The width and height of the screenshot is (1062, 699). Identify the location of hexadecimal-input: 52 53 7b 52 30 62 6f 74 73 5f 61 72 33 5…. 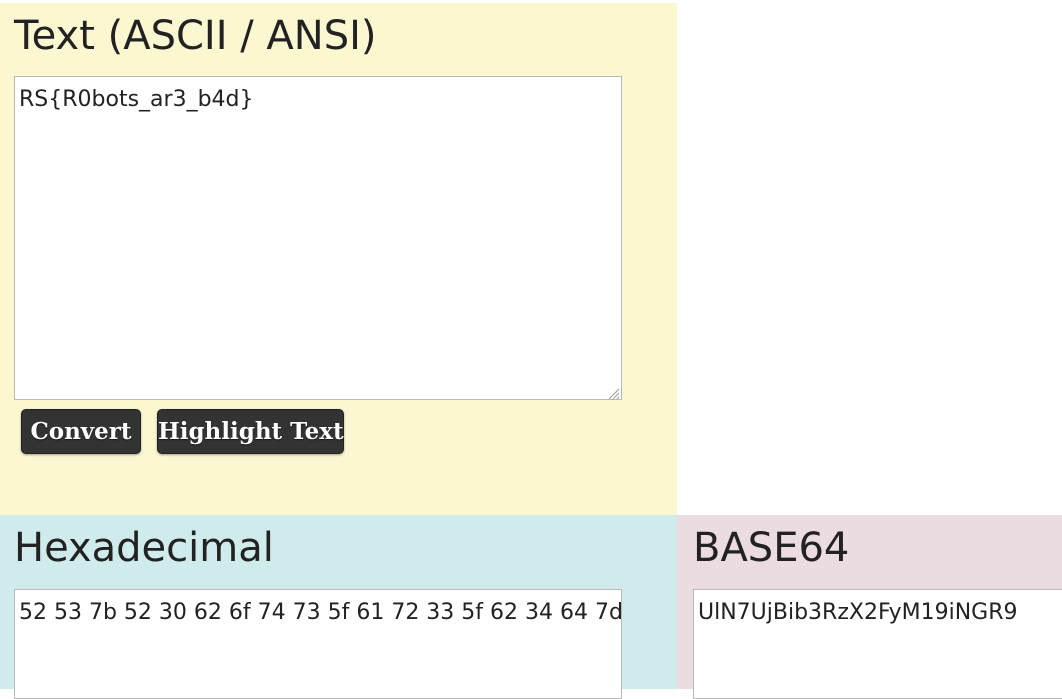
(318, 644).